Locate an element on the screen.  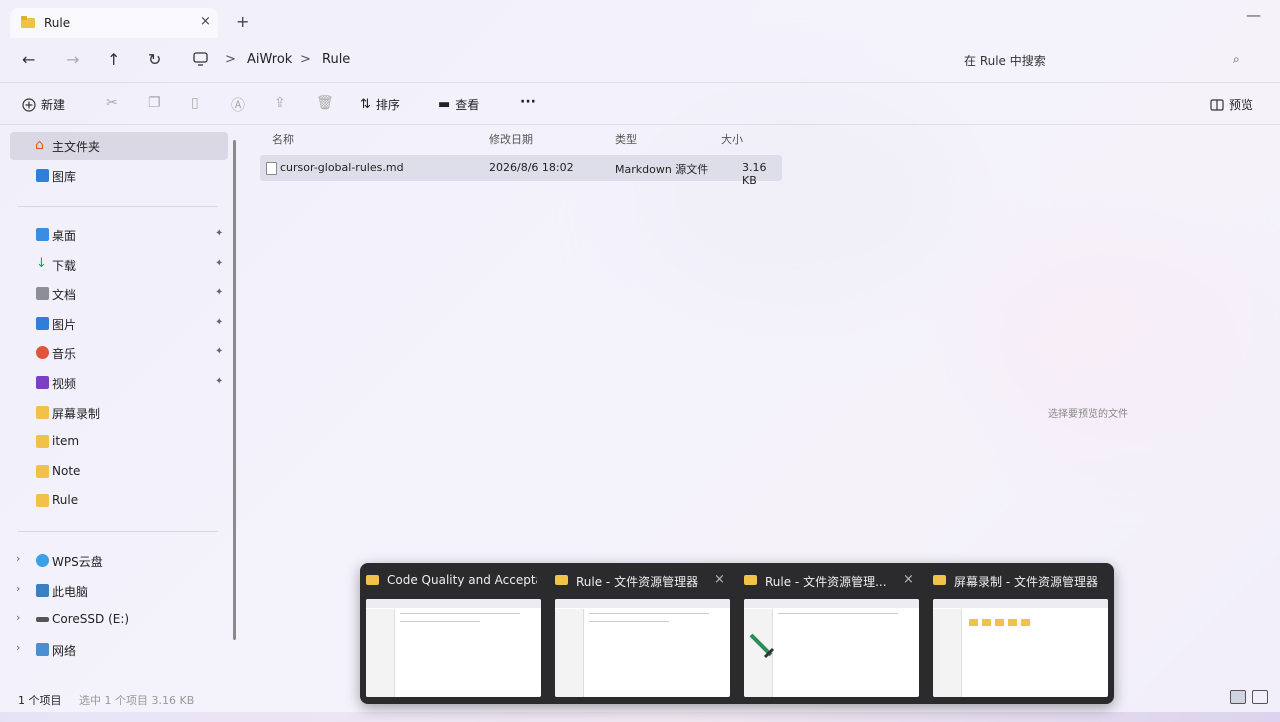
column-header-modified: 修改日期 is located at coordinates (511, 139).